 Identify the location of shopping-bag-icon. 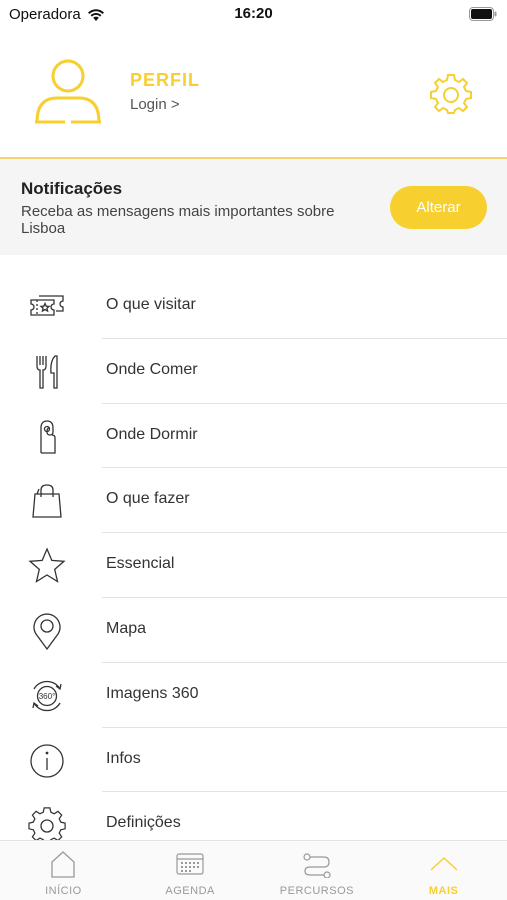
(47, 501).